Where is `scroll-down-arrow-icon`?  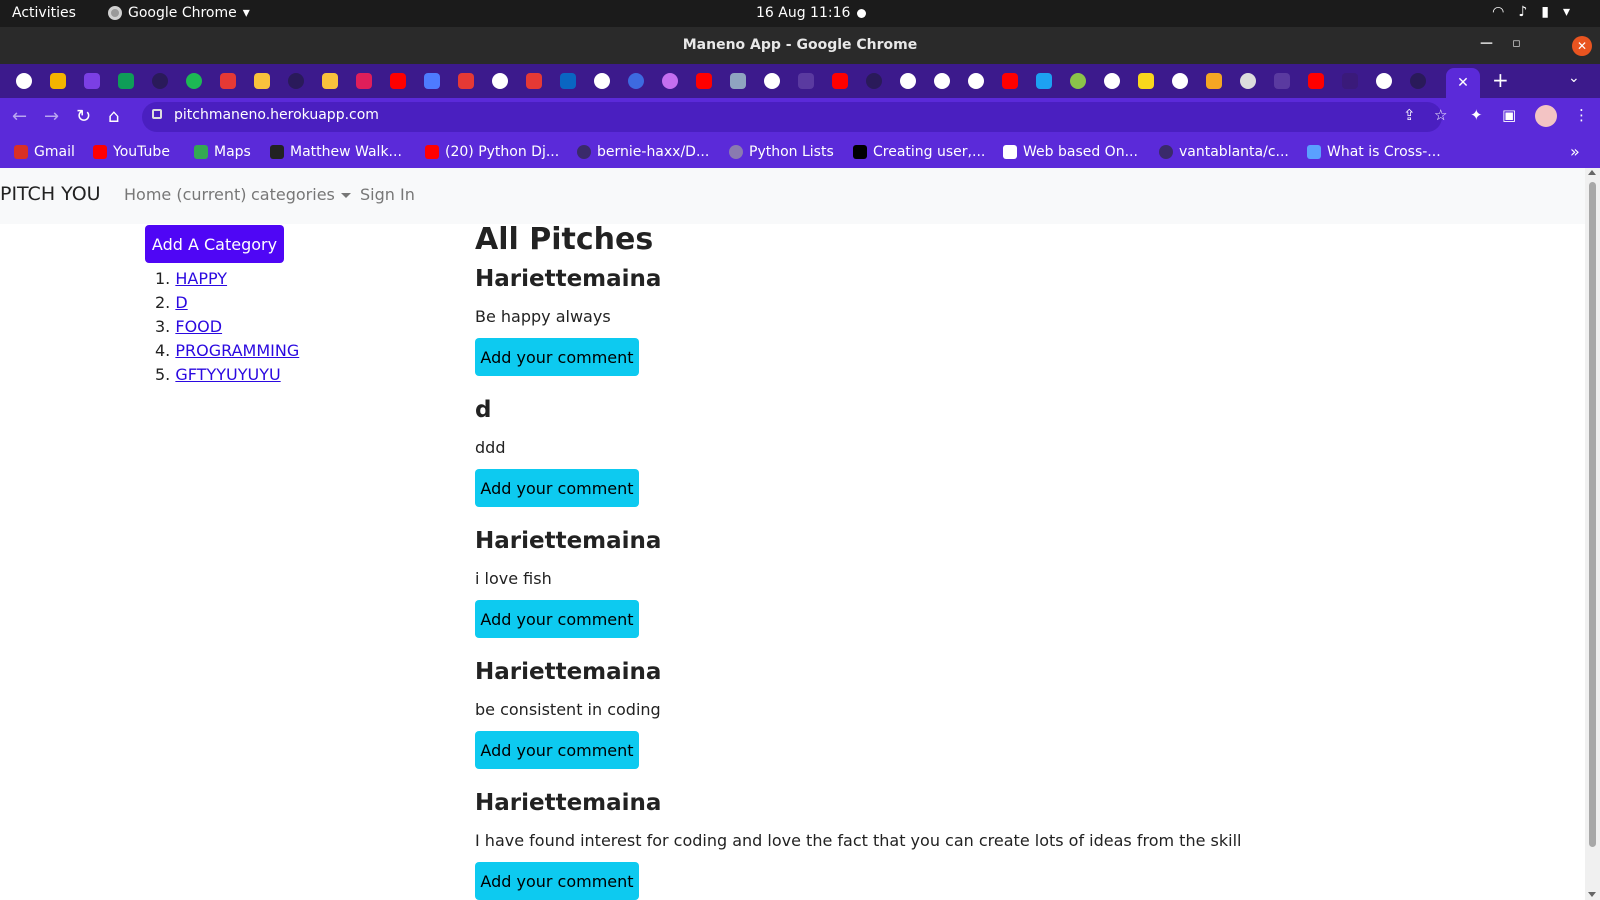 scroll-down-arrow-icon is located at coordinates (1592, 894).